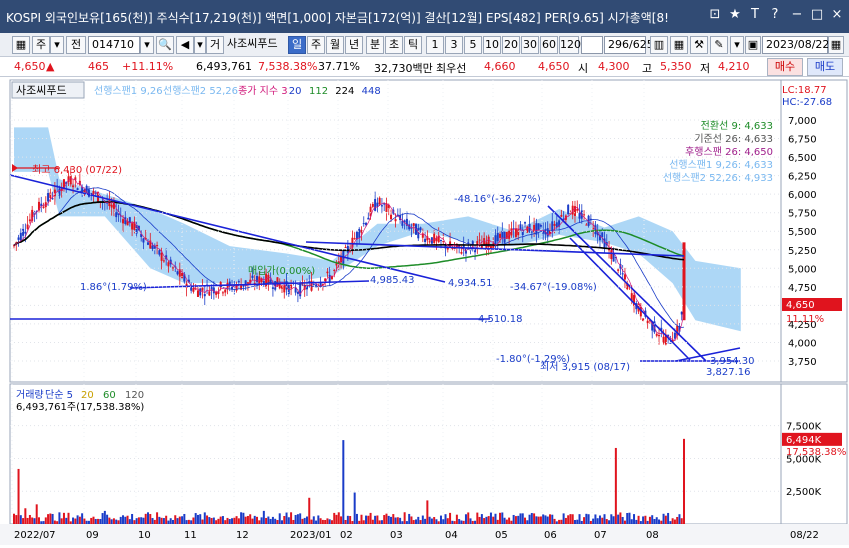  What do you see at coordinates (185, 45) in the screenshot?
I see `speaker-icon: ◀` at bounding box center [185, 45].